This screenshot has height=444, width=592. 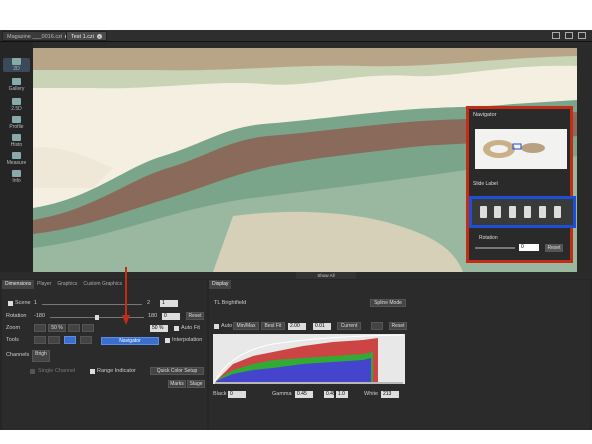 I want to click on view-measure: Measure, so click(x=16, y=159).